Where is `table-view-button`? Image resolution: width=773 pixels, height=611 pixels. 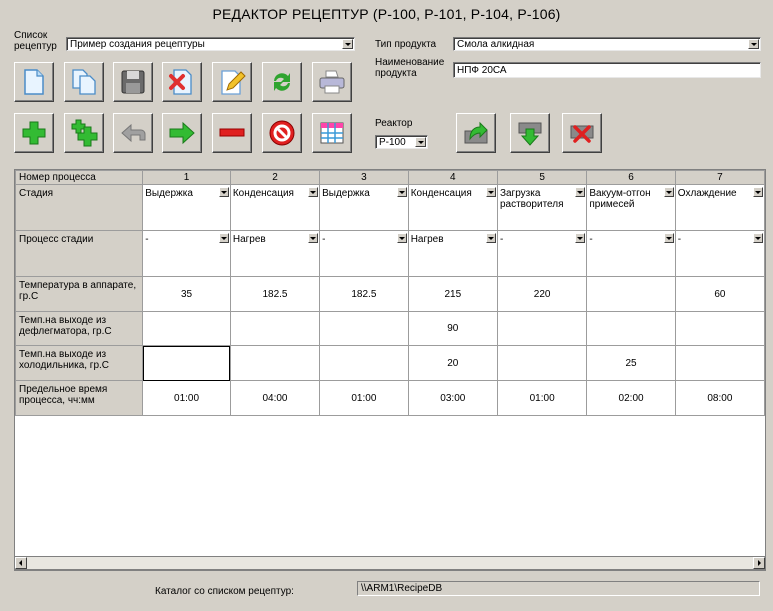 table-view-button is located at coordinates (332, 133).